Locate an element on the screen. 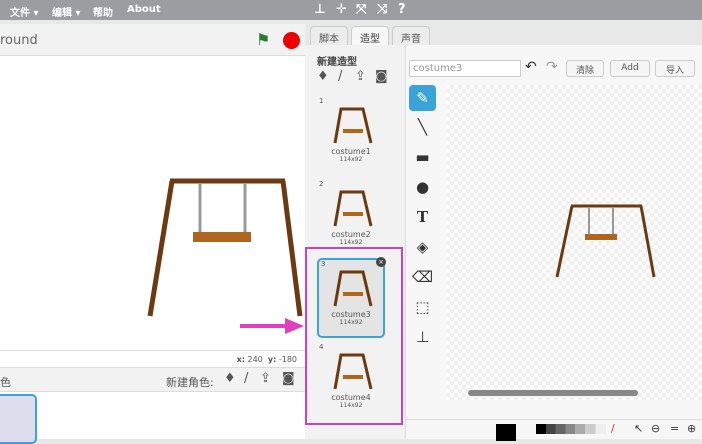 This screenshot has width=702, height=444. sprites-label: 色 is located at coordinates (5, 382).